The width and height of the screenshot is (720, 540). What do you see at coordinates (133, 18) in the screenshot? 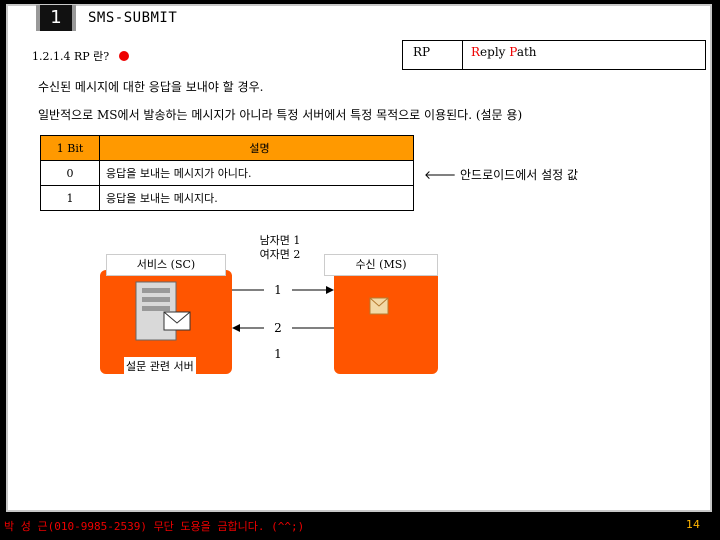
I see `slide-title: SMS-SUBMIT` at bounding box center [133, 18].